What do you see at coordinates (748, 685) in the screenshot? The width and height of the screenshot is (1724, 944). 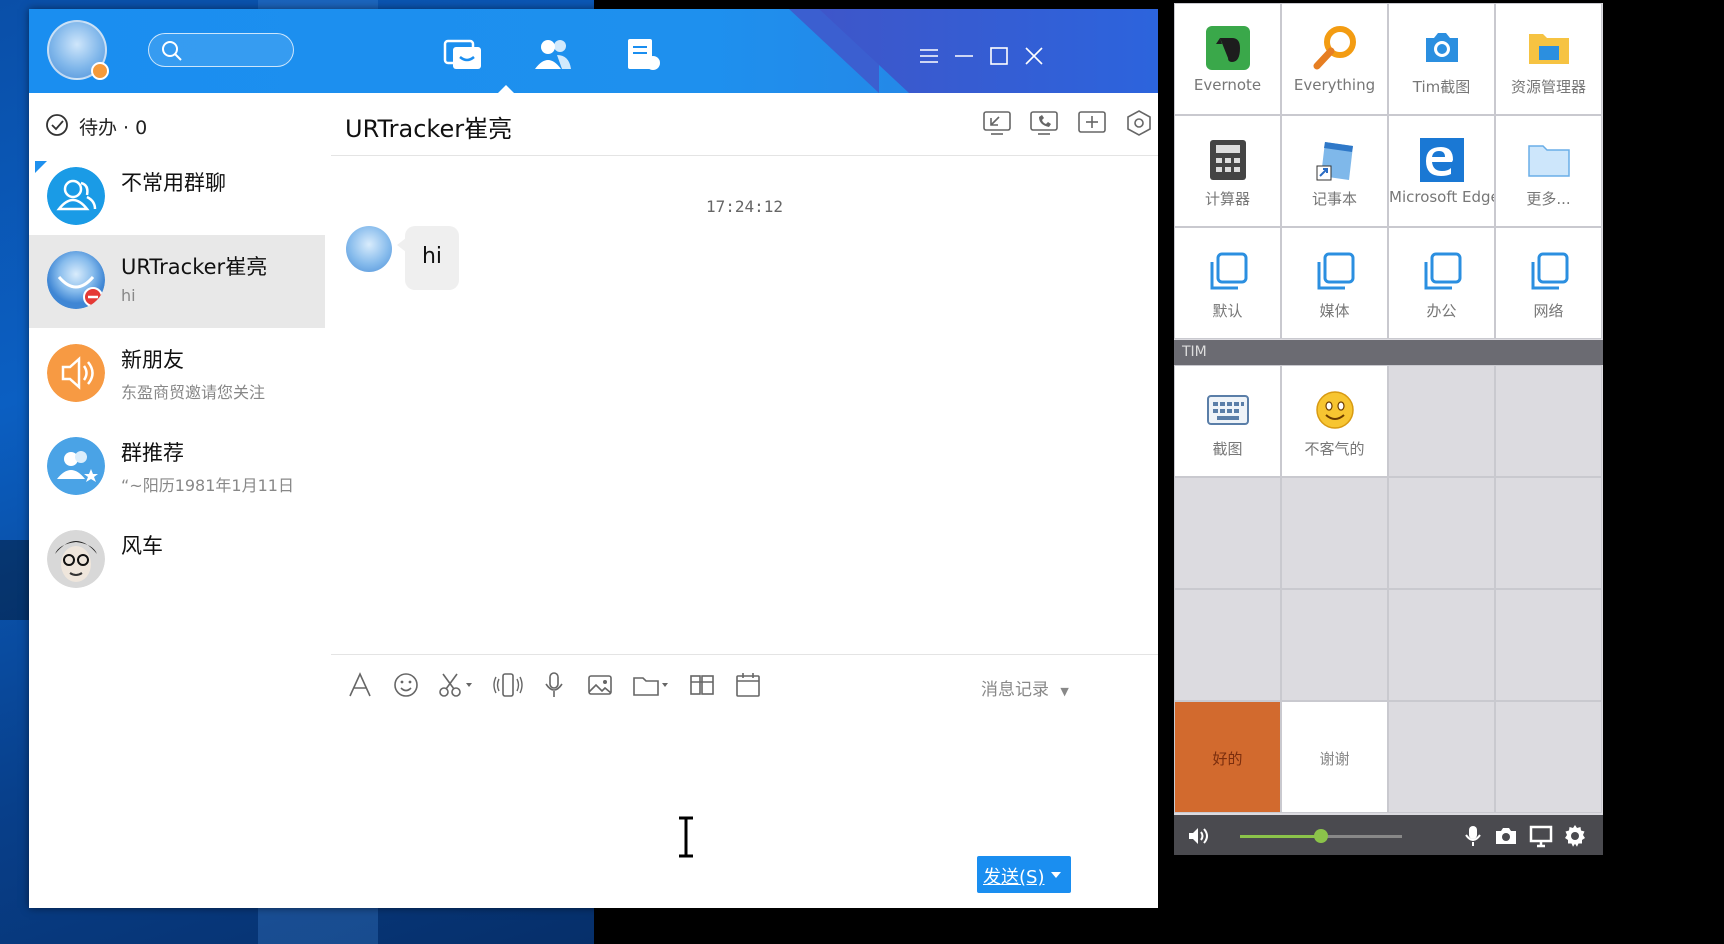 I see `calendar-icon` at bounding box center [748, 685].